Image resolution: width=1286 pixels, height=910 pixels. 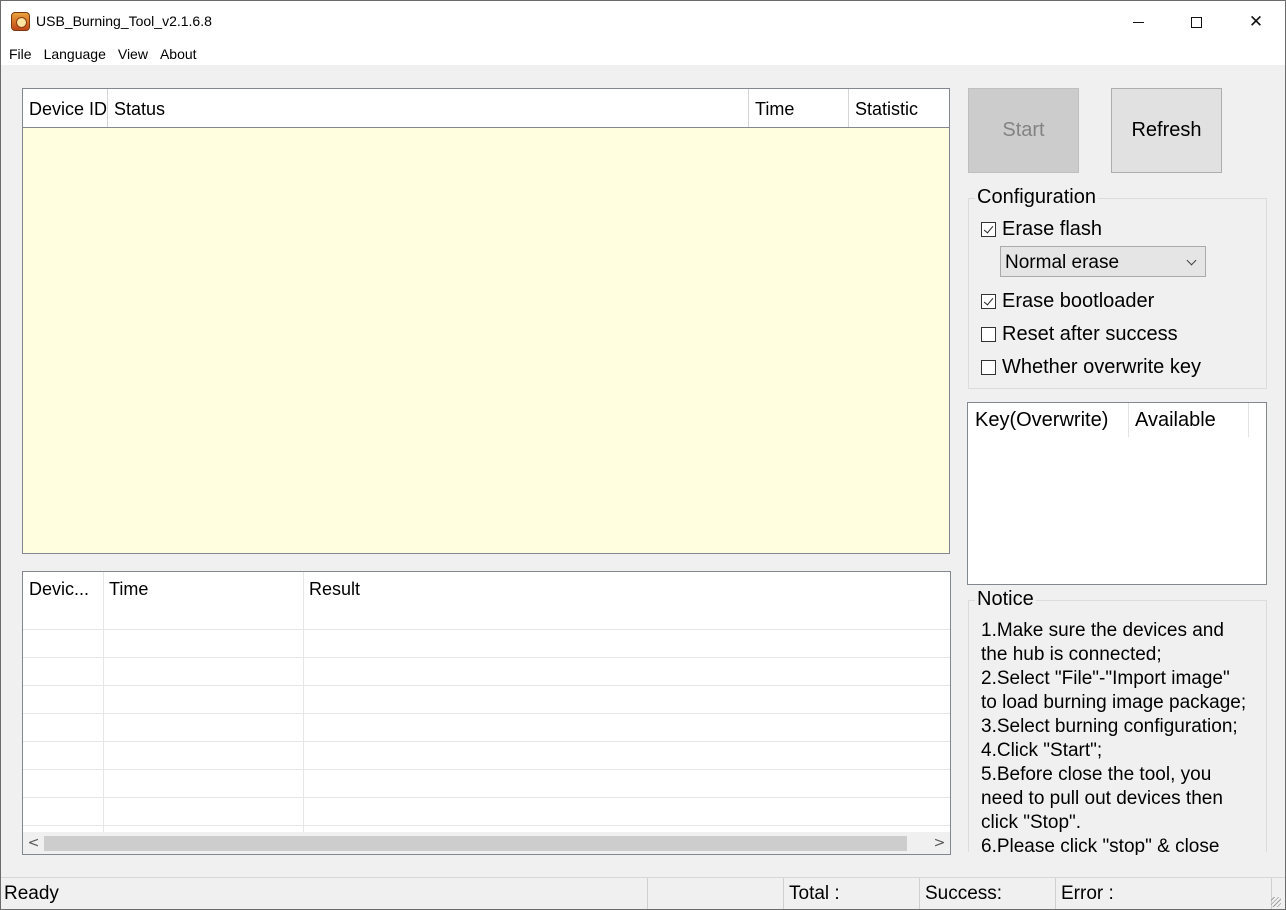 I want to click on column-result-time: Time, so click(x=203, y=588).